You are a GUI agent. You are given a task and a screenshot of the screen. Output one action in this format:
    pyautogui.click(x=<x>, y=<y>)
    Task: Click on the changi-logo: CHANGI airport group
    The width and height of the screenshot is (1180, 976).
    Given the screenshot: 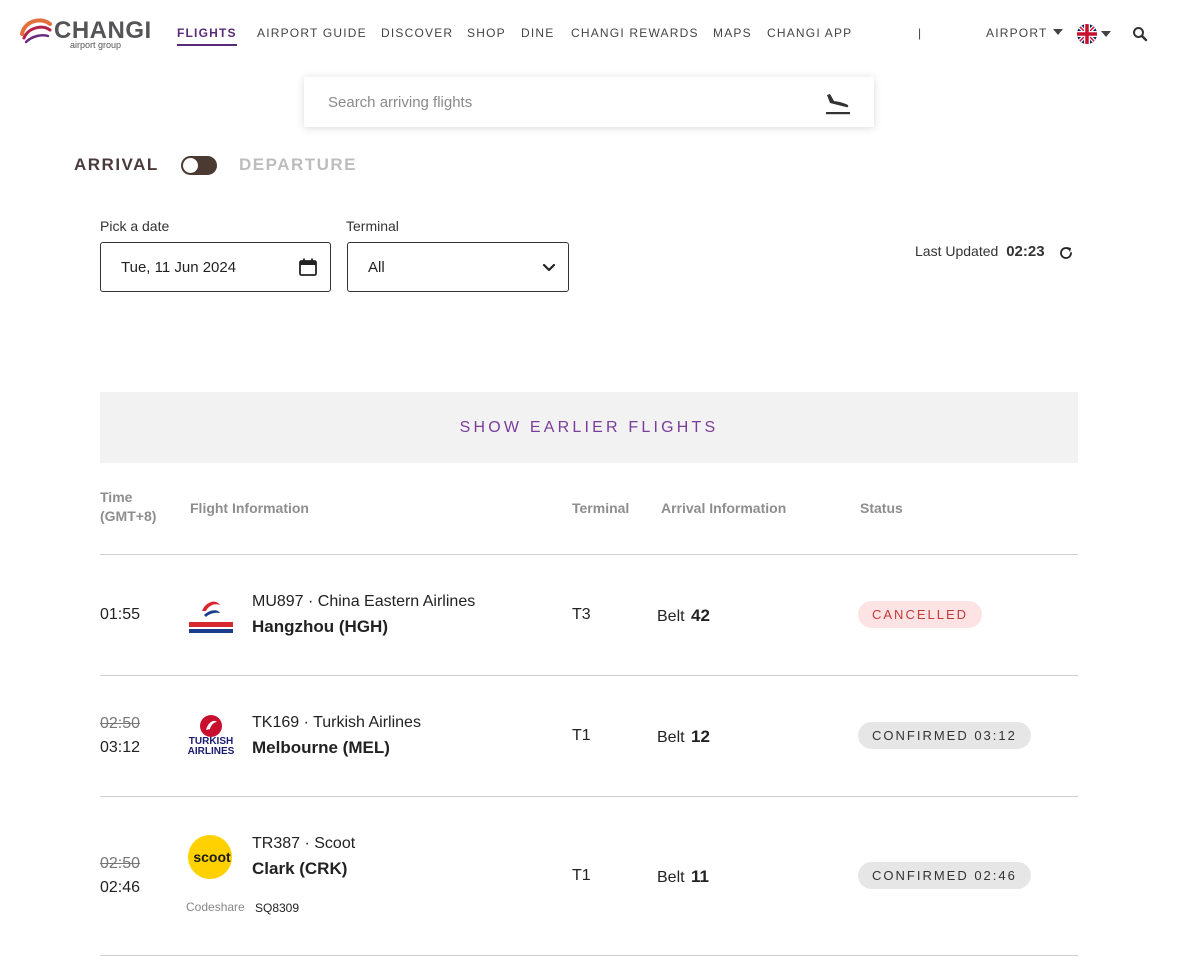 What is the action you would take?
    pyautogui.click(x=86, y=33)
    